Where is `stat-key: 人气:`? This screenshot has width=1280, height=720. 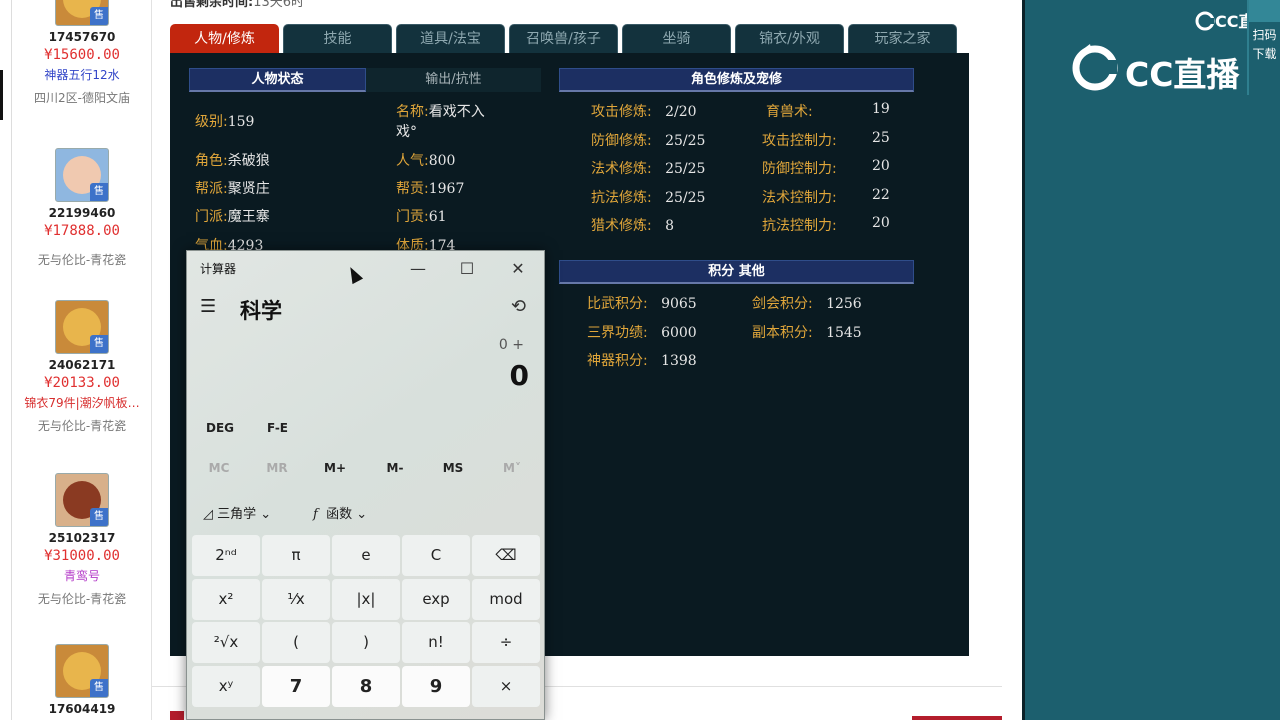
stat-key: 人气: is located at coordinates (412, 161).